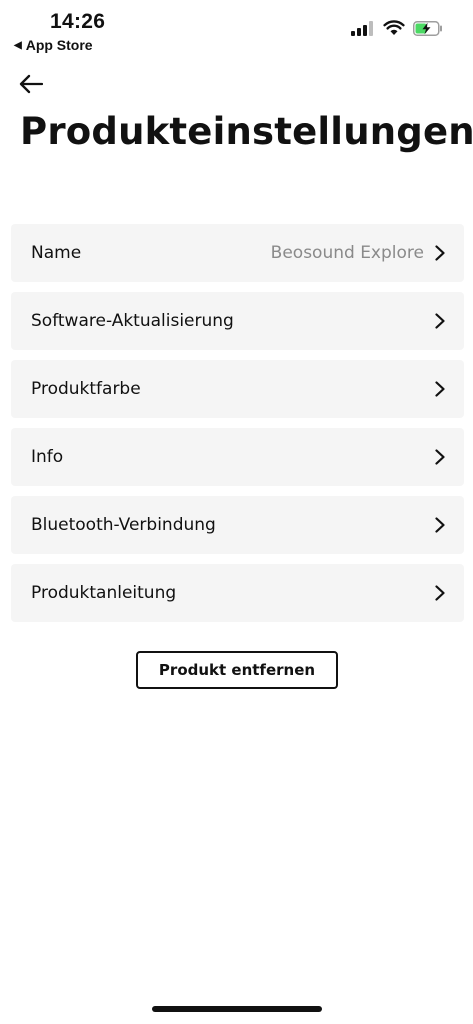  What do you see at coordinates (78, 21) in the screenshot?
I see `status-time: 14:26` at bounding box center [78, 21].